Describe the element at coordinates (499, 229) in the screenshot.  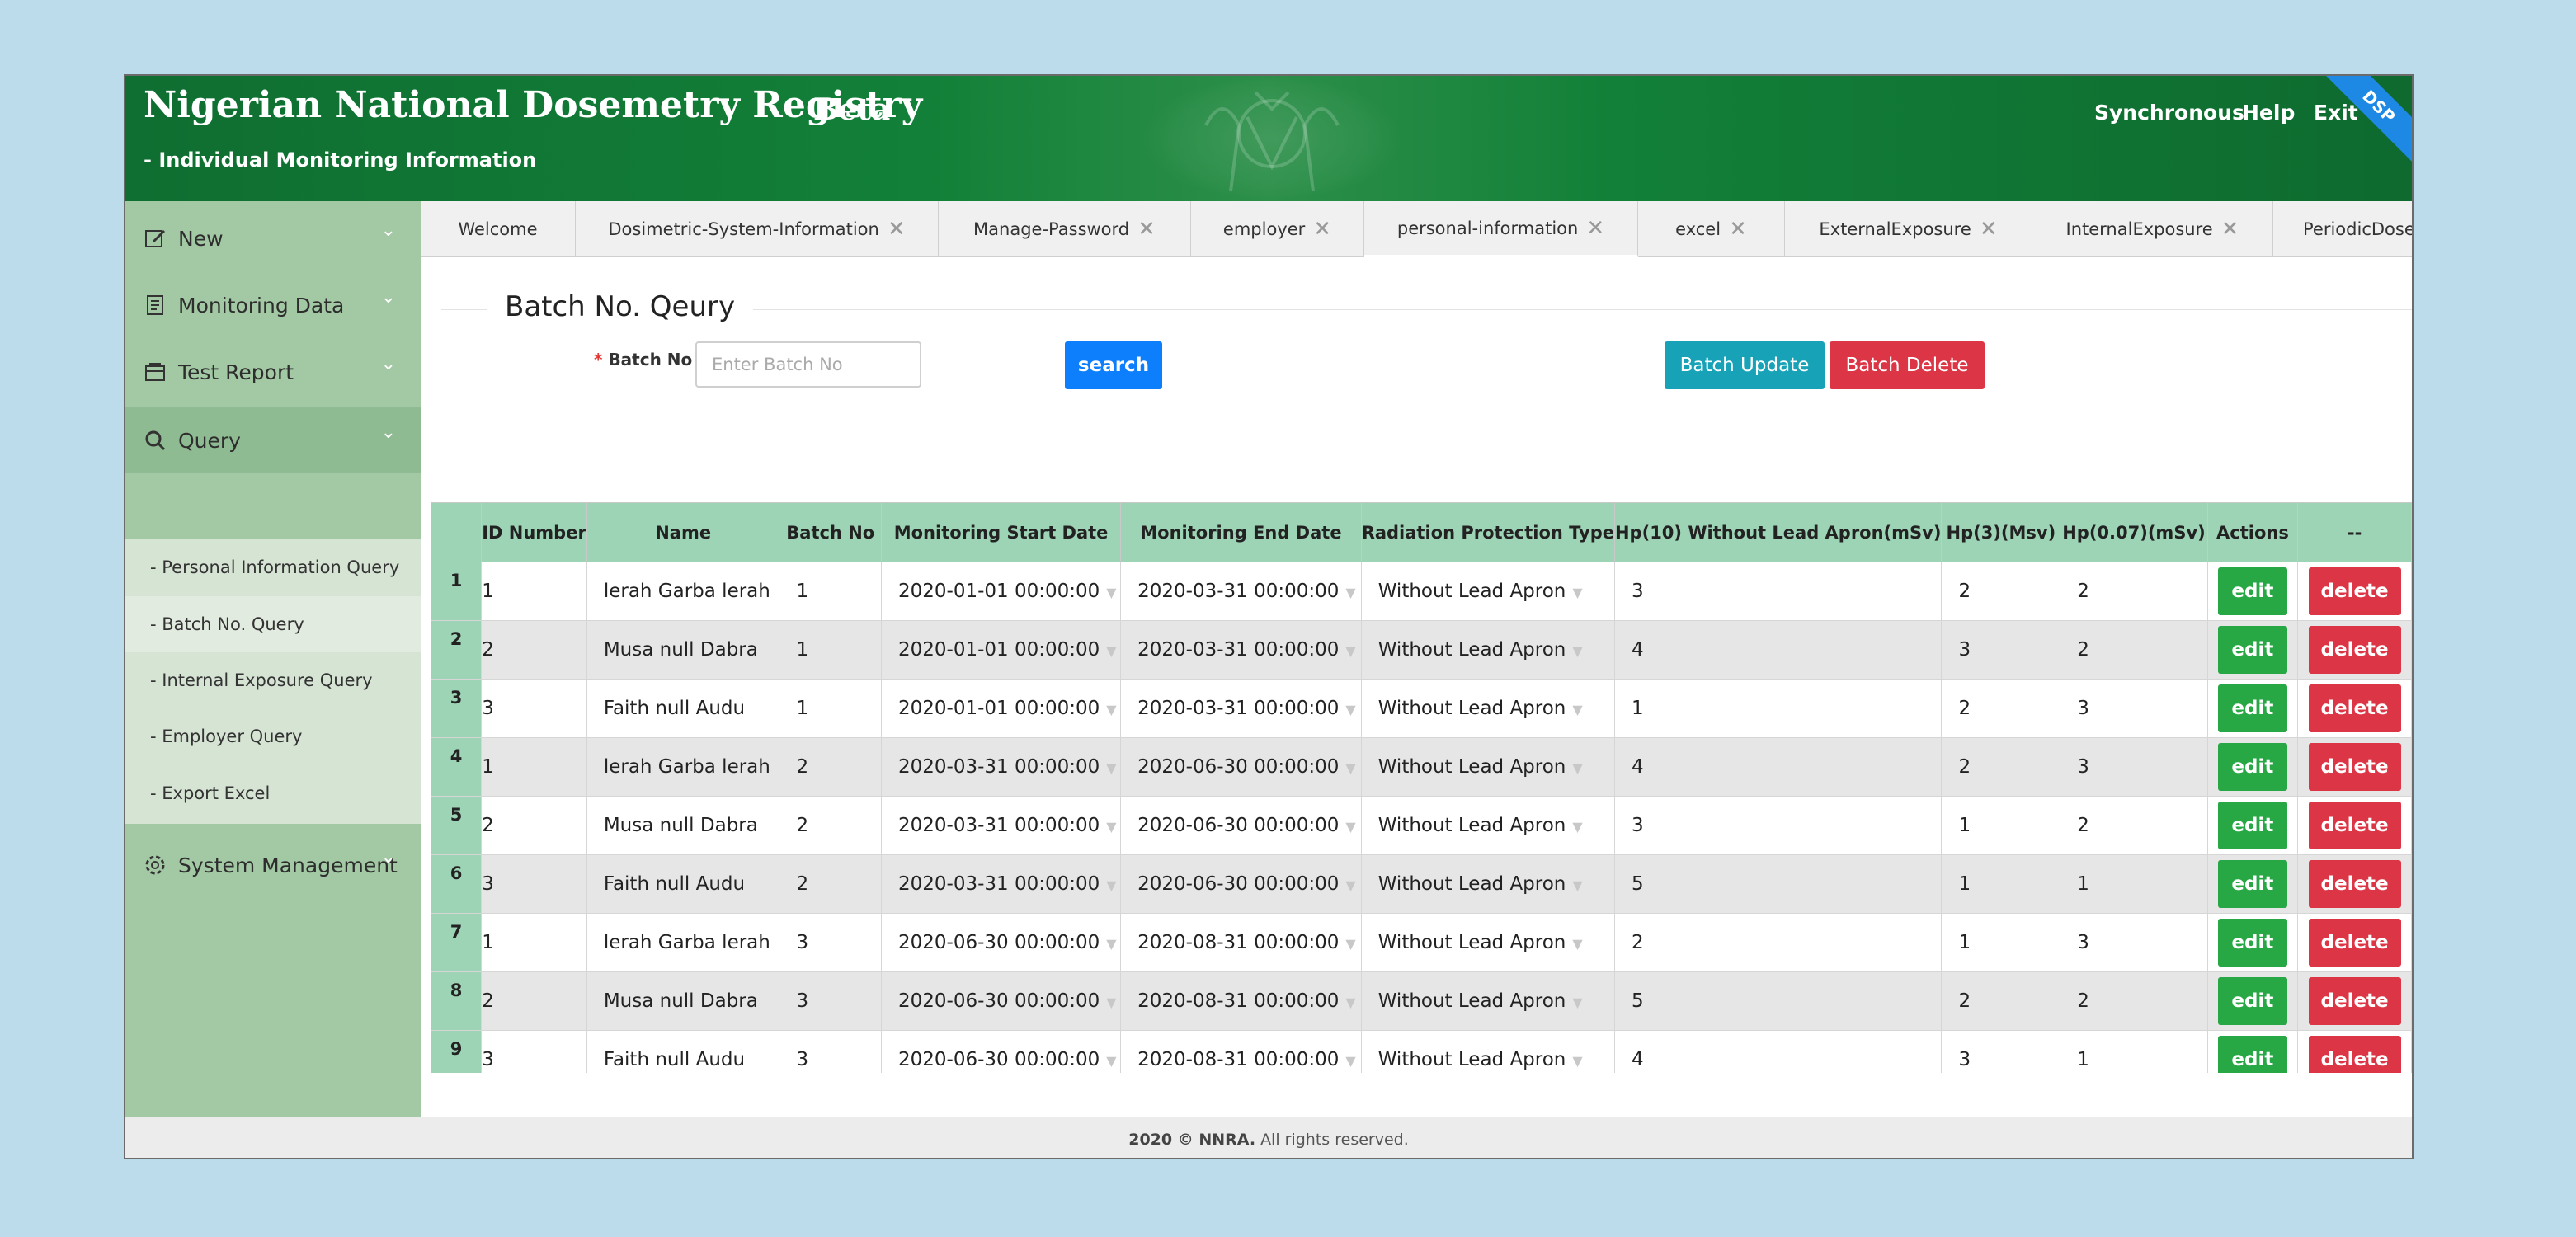
I see `tab-welcome: Welcome` at that location.